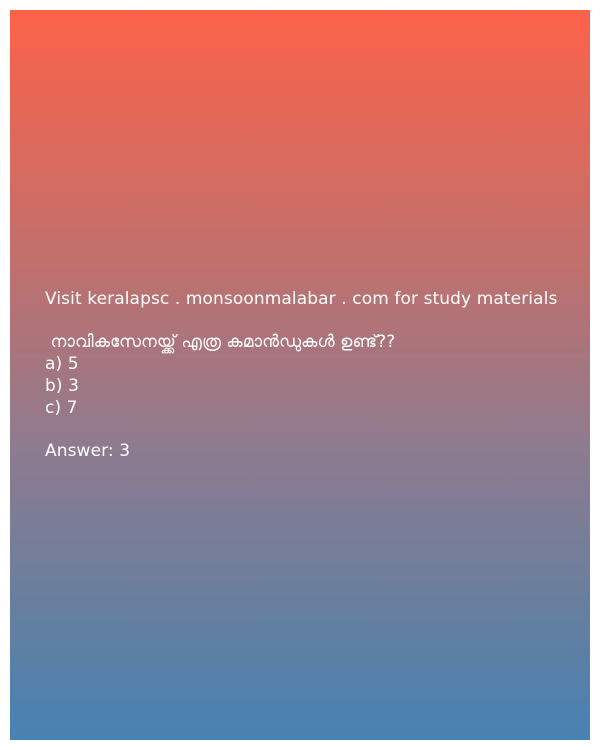 The image size is (600, 750). What do you see at coordinates (62, 364) in the screenshot?
I see `option-a: a) 5` at bounding box center [62, 364].